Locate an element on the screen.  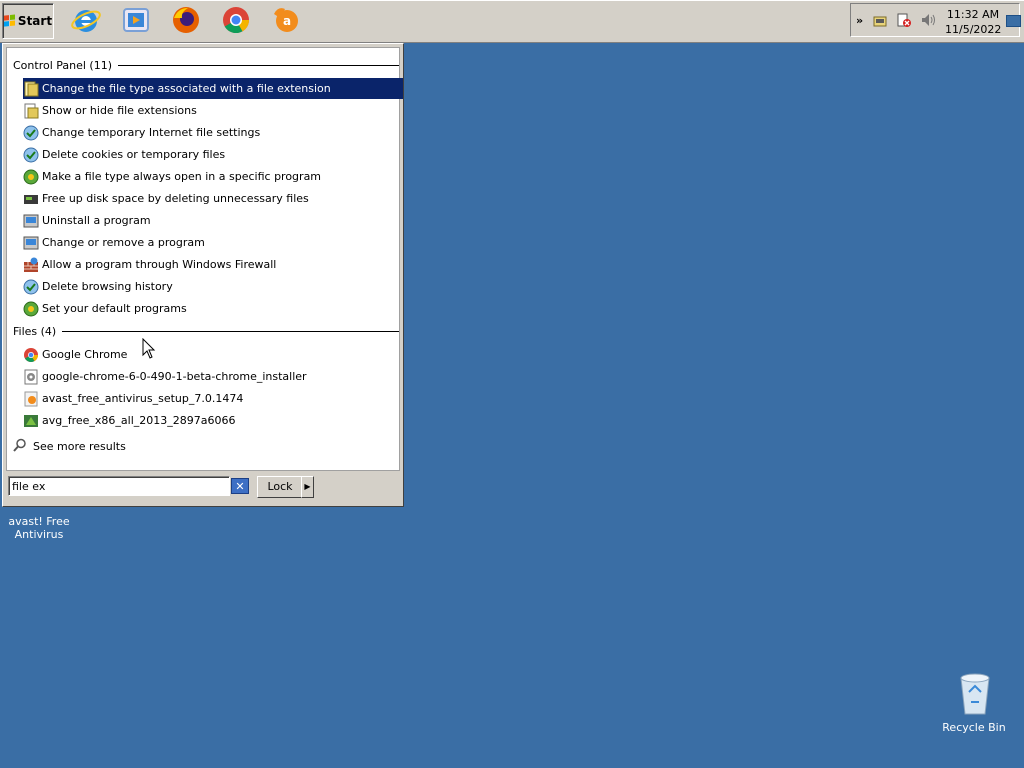
firefox-icon is located at coordinates (186, 20).